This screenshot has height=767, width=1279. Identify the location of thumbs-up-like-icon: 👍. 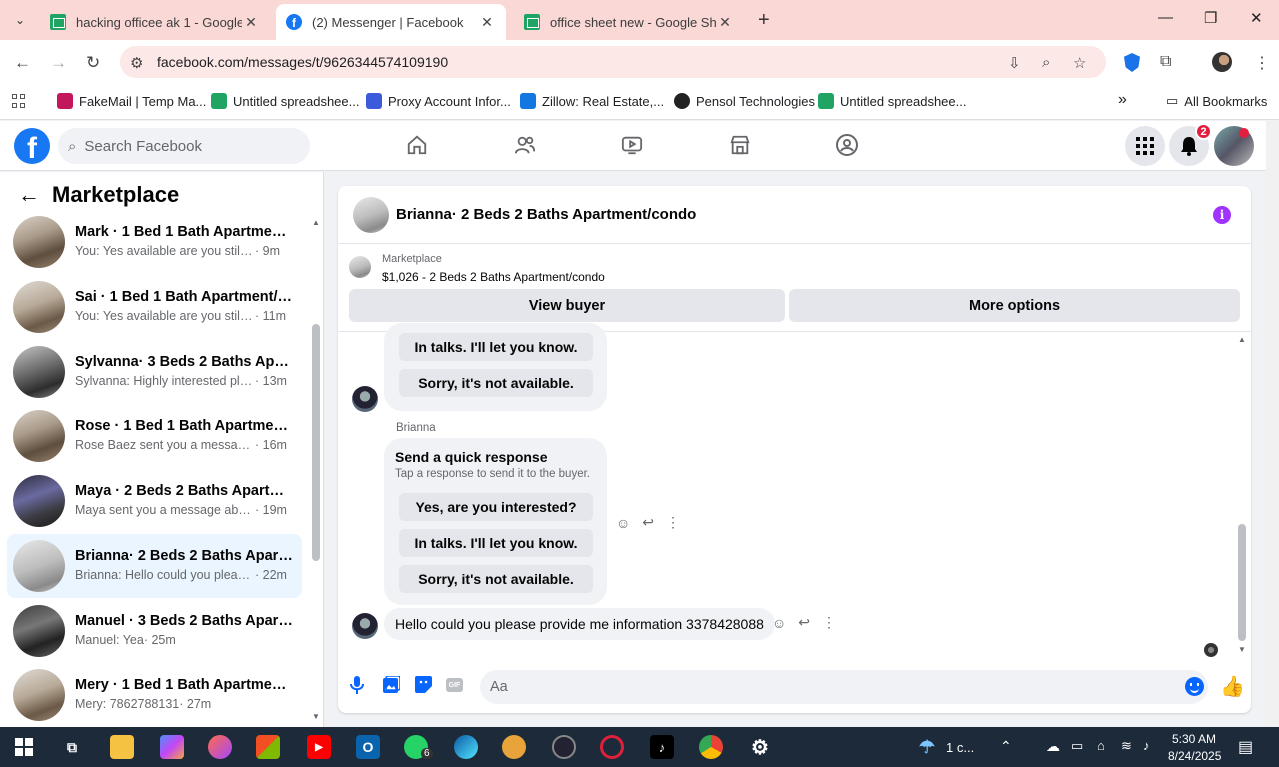
(1232, 686).